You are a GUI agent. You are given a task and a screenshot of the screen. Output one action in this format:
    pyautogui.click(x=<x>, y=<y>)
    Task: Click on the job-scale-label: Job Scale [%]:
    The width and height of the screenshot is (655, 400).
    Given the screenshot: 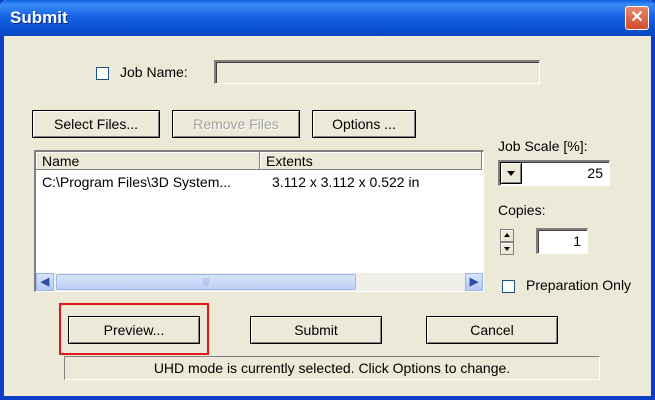 What is the action you would take?
    pyautogui.click(x=543, y=146)
    